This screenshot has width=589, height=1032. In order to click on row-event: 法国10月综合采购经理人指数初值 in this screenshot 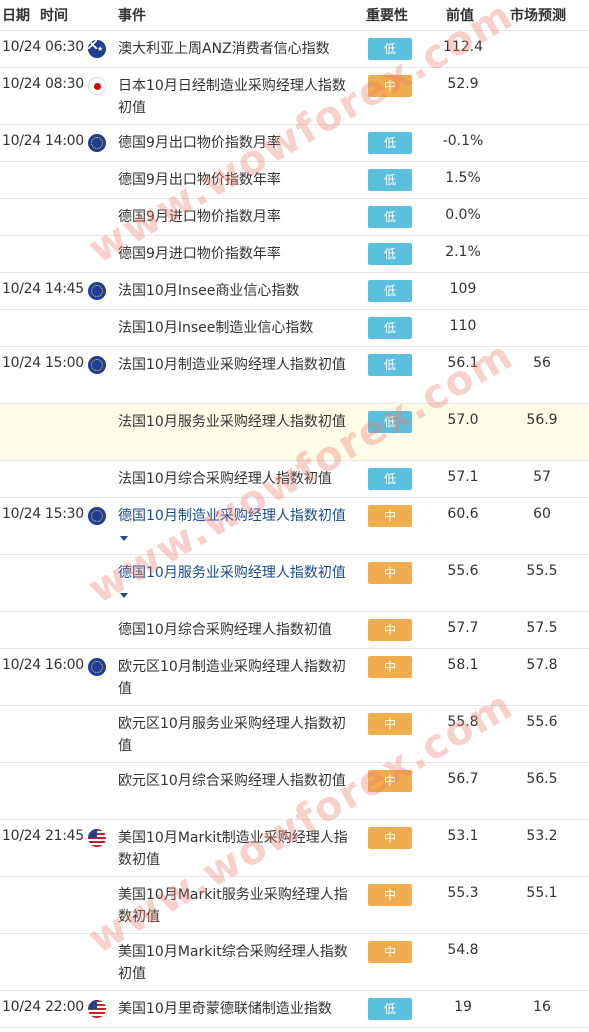, I will do `click(225, 479)`.